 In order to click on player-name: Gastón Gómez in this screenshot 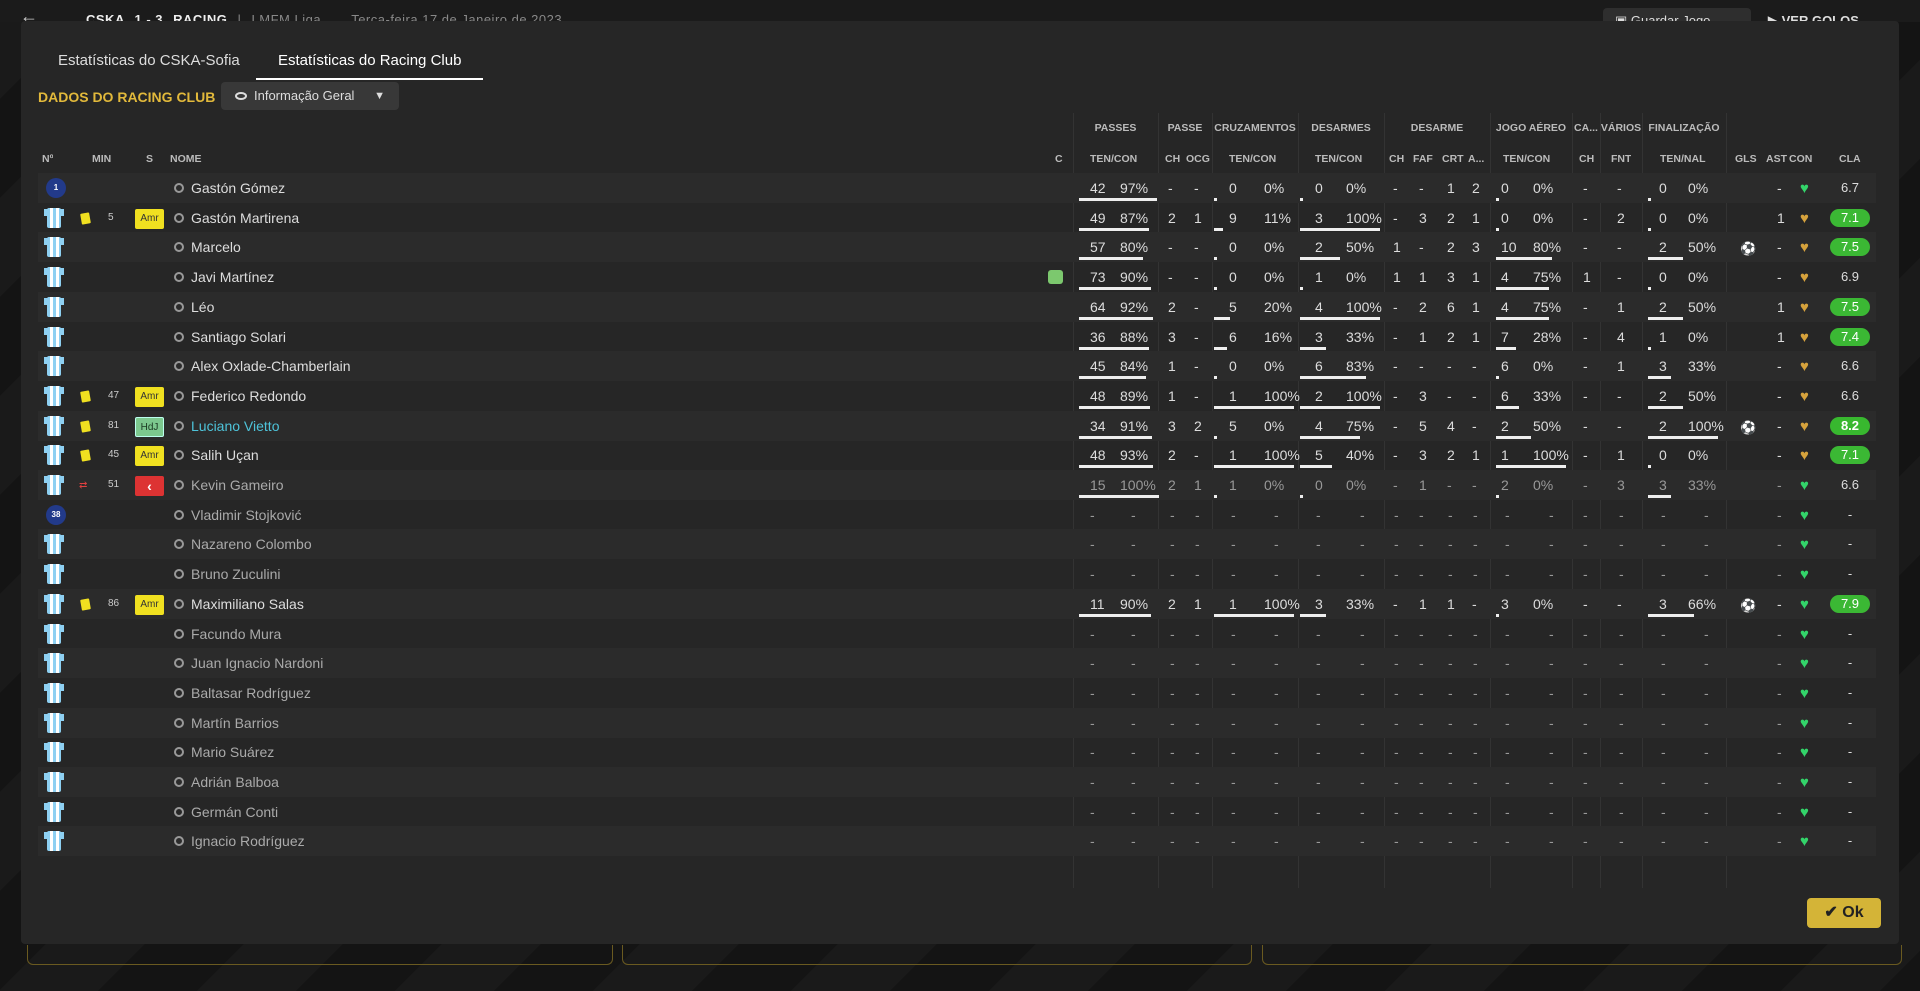, I will do `click(238, 188)`.